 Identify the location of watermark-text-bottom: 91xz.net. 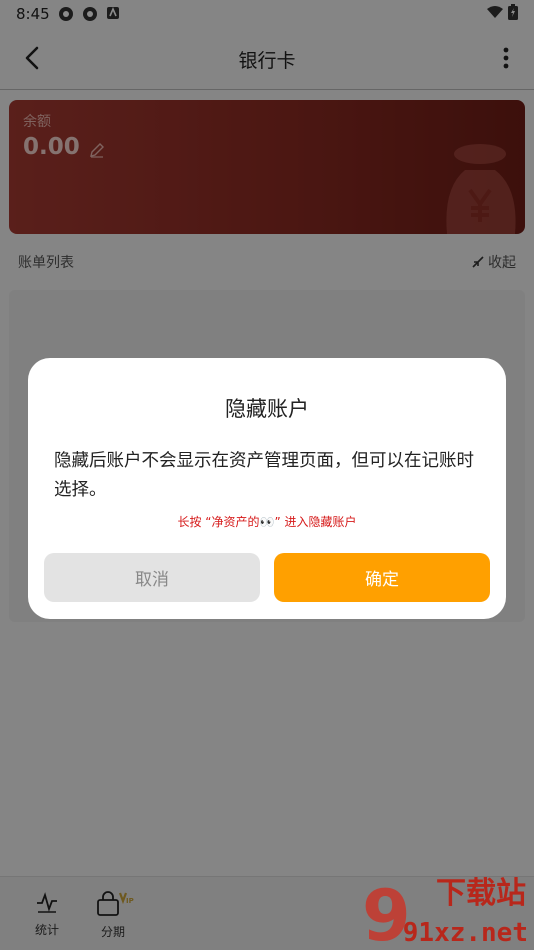
(465, 933).